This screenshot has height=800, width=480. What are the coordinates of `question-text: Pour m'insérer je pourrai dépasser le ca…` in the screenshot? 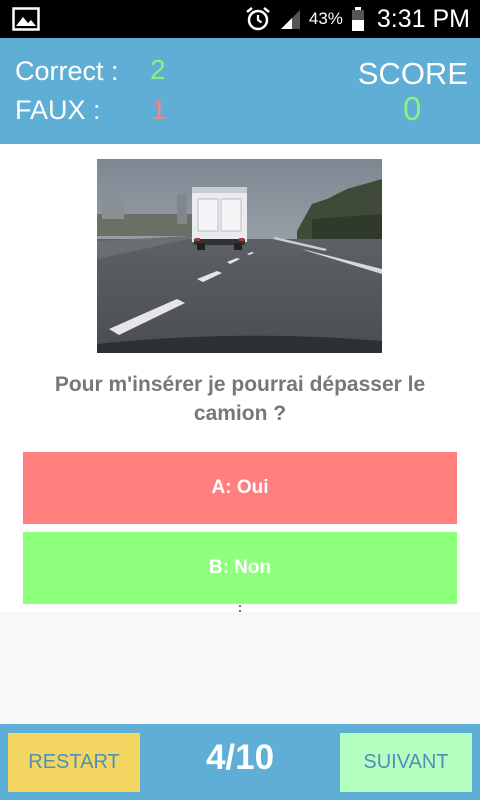 It's located at (240, 399).